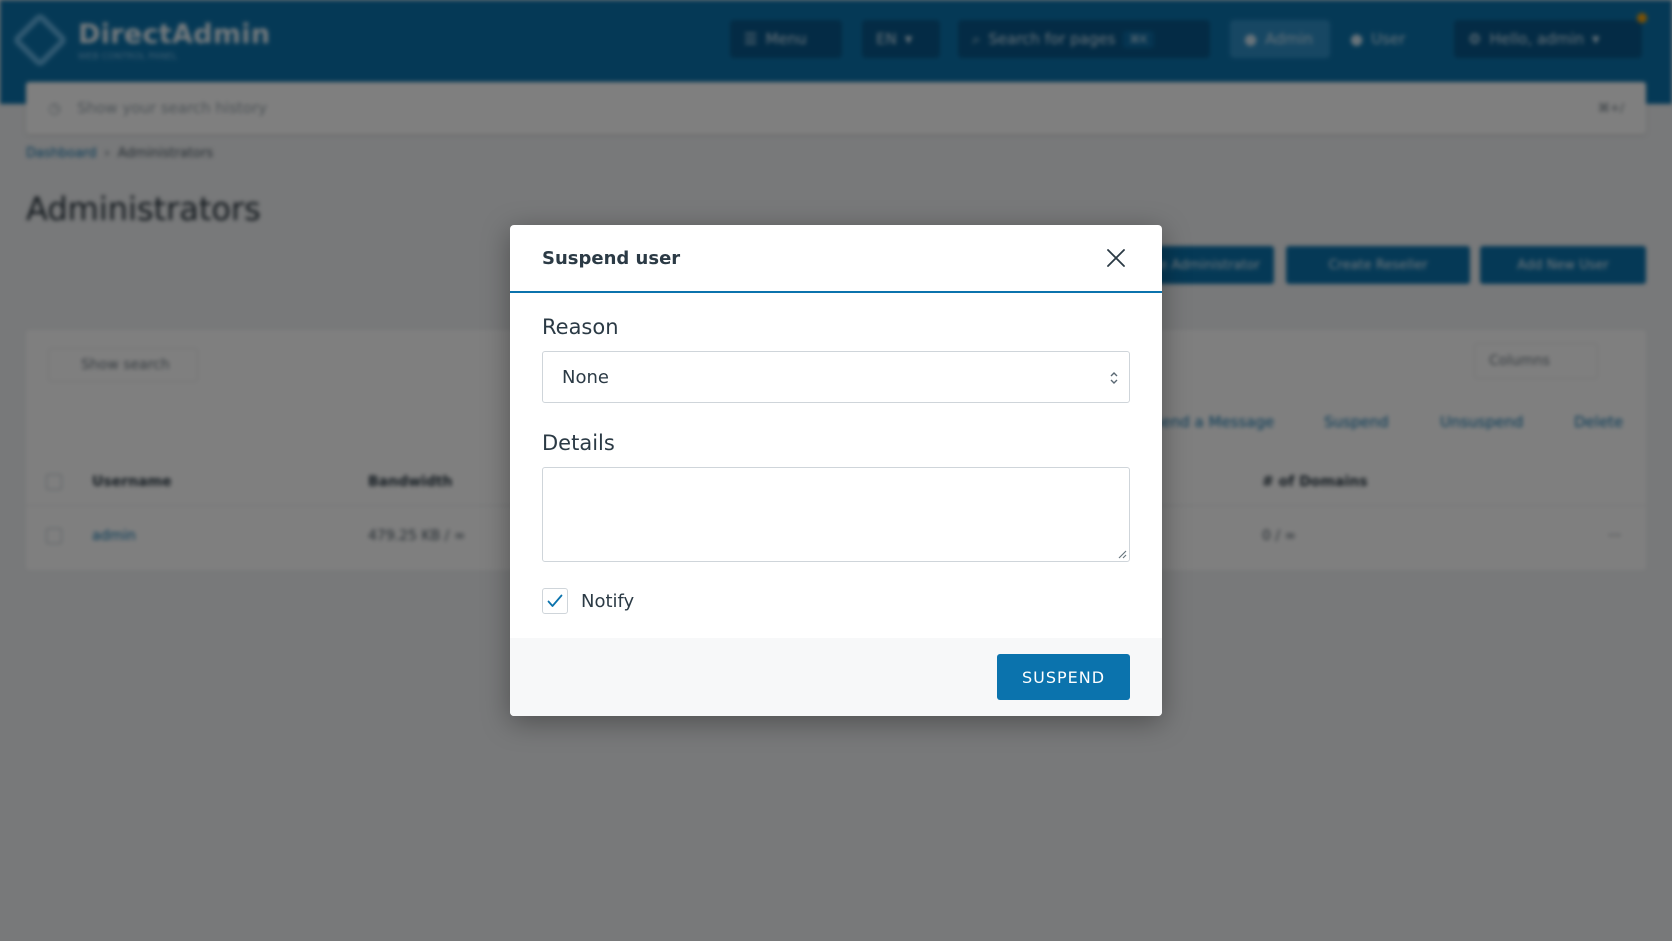 Image resolution: width=1672 pixels, height=941 pixels. Describe the element at coordinates (578, 443) in the screenshot. I see `details-label: Details` at that location.